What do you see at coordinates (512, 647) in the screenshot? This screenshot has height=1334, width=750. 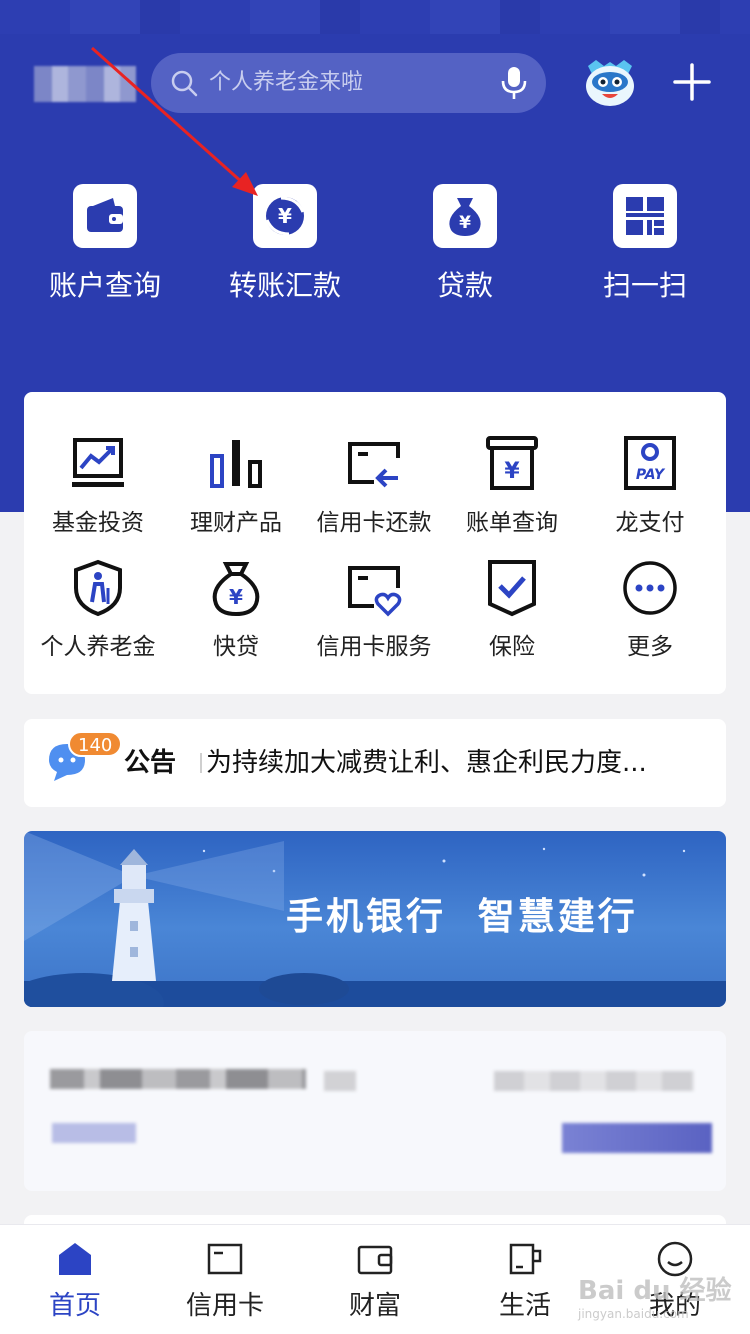 I see `service-label: 保险` at bounding box center [512, 647].